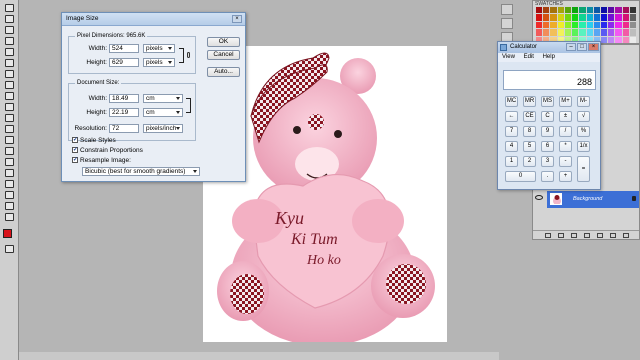  I want to click on magic-wand-tool-icon, so click(9, 41).